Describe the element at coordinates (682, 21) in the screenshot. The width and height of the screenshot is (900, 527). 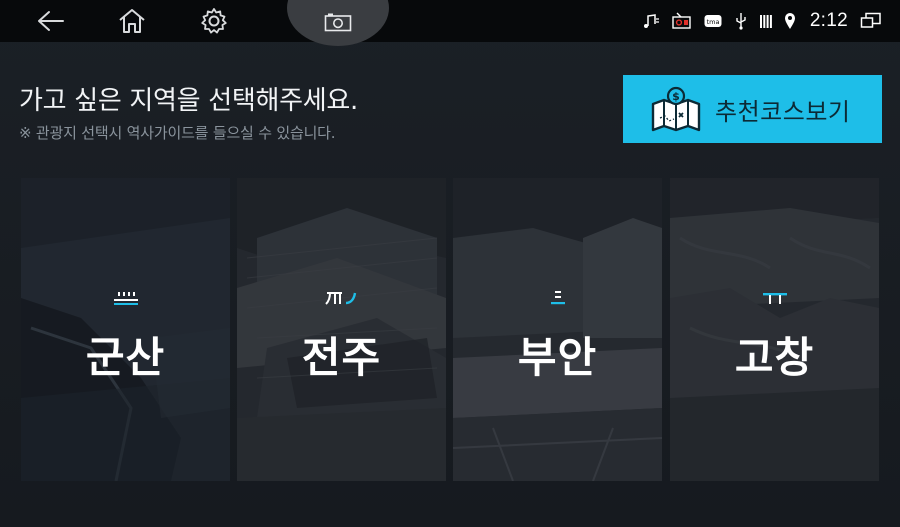
I see `radio-record-icon` at that location.